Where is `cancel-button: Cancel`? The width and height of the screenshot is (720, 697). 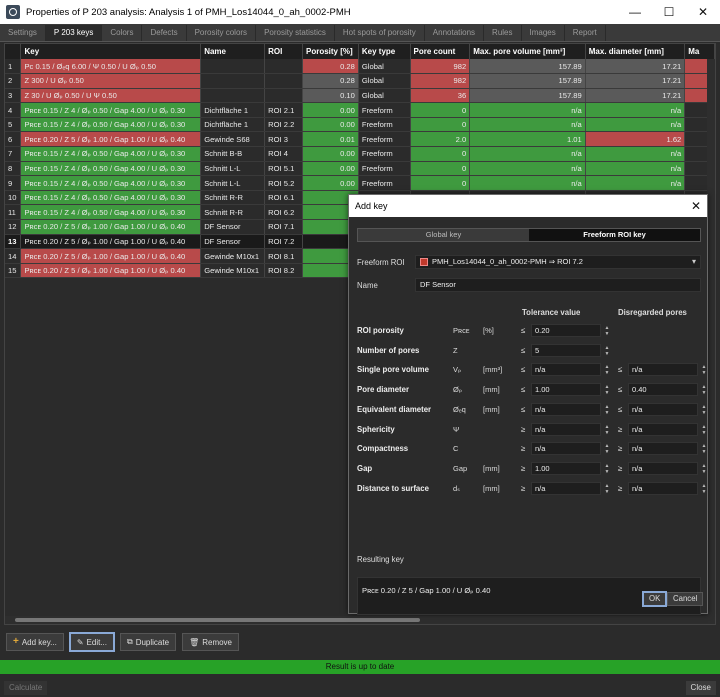
cancel-button: Cancel is located at coordinates (685, 599).